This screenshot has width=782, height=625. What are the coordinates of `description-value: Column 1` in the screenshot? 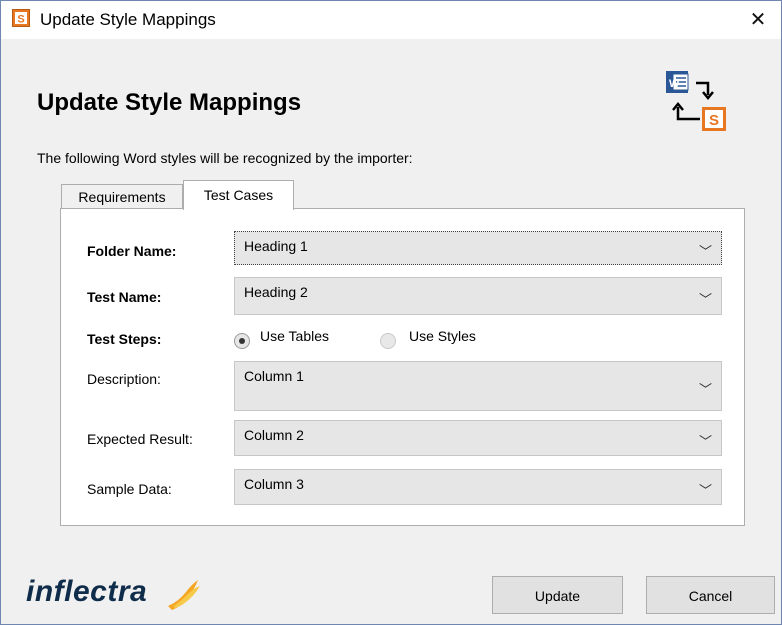 It's located at (274, 376).